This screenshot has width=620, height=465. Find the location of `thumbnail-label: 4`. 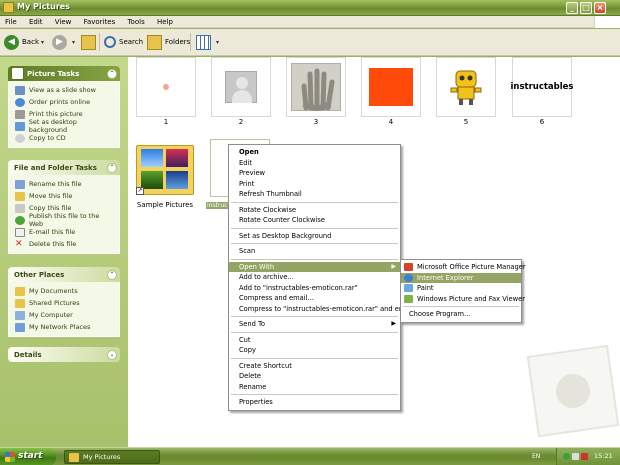

thumbnail-label: 4 is located at coordinates (391, 122).